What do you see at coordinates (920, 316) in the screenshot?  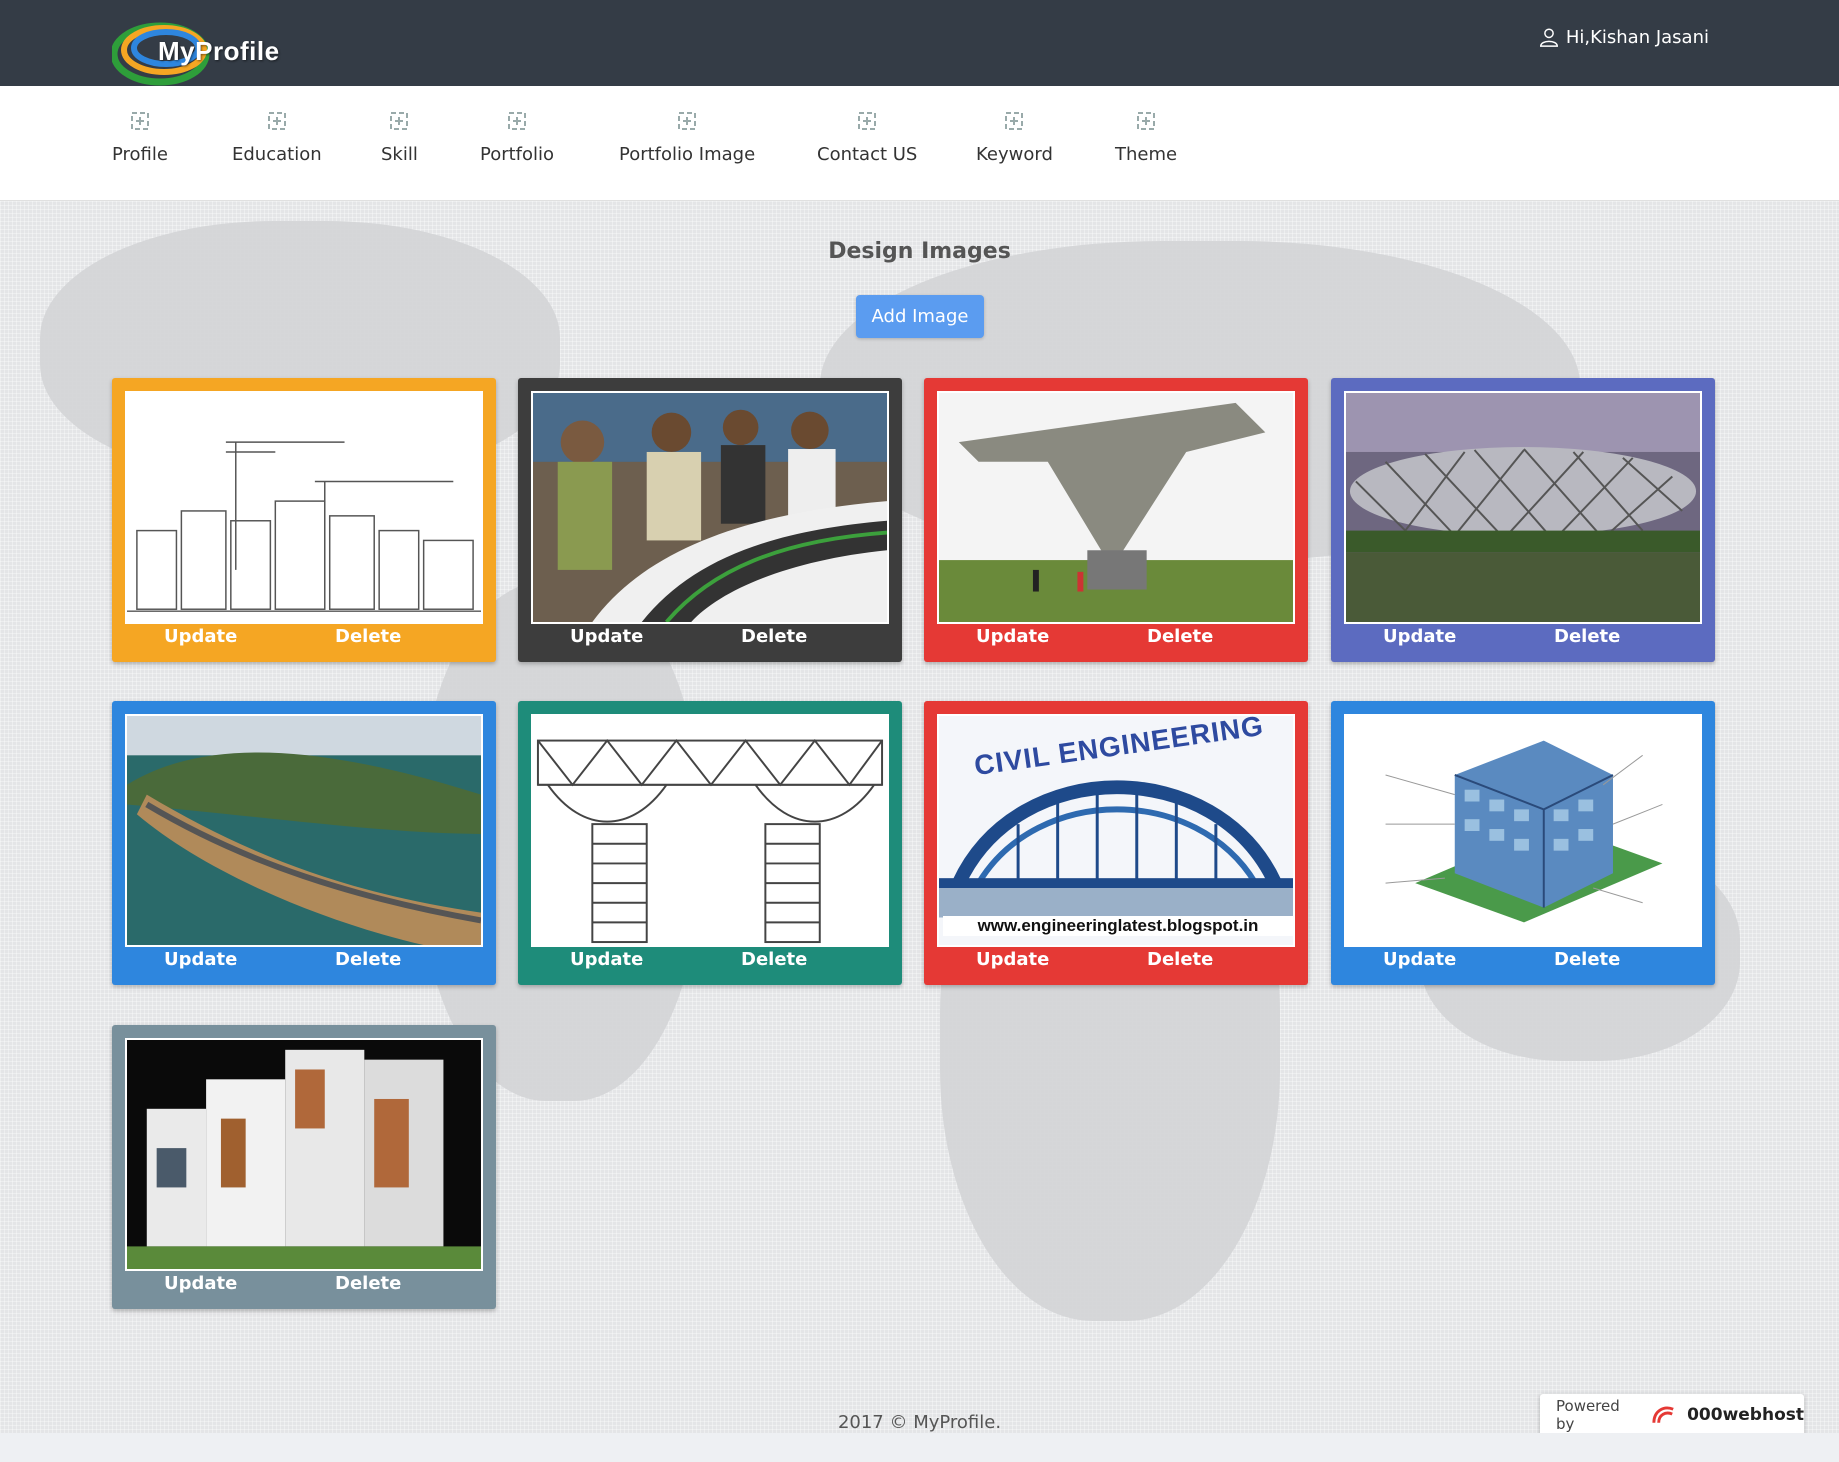 I see `add-image-button: Add Image` at bounding box center [920, 316].